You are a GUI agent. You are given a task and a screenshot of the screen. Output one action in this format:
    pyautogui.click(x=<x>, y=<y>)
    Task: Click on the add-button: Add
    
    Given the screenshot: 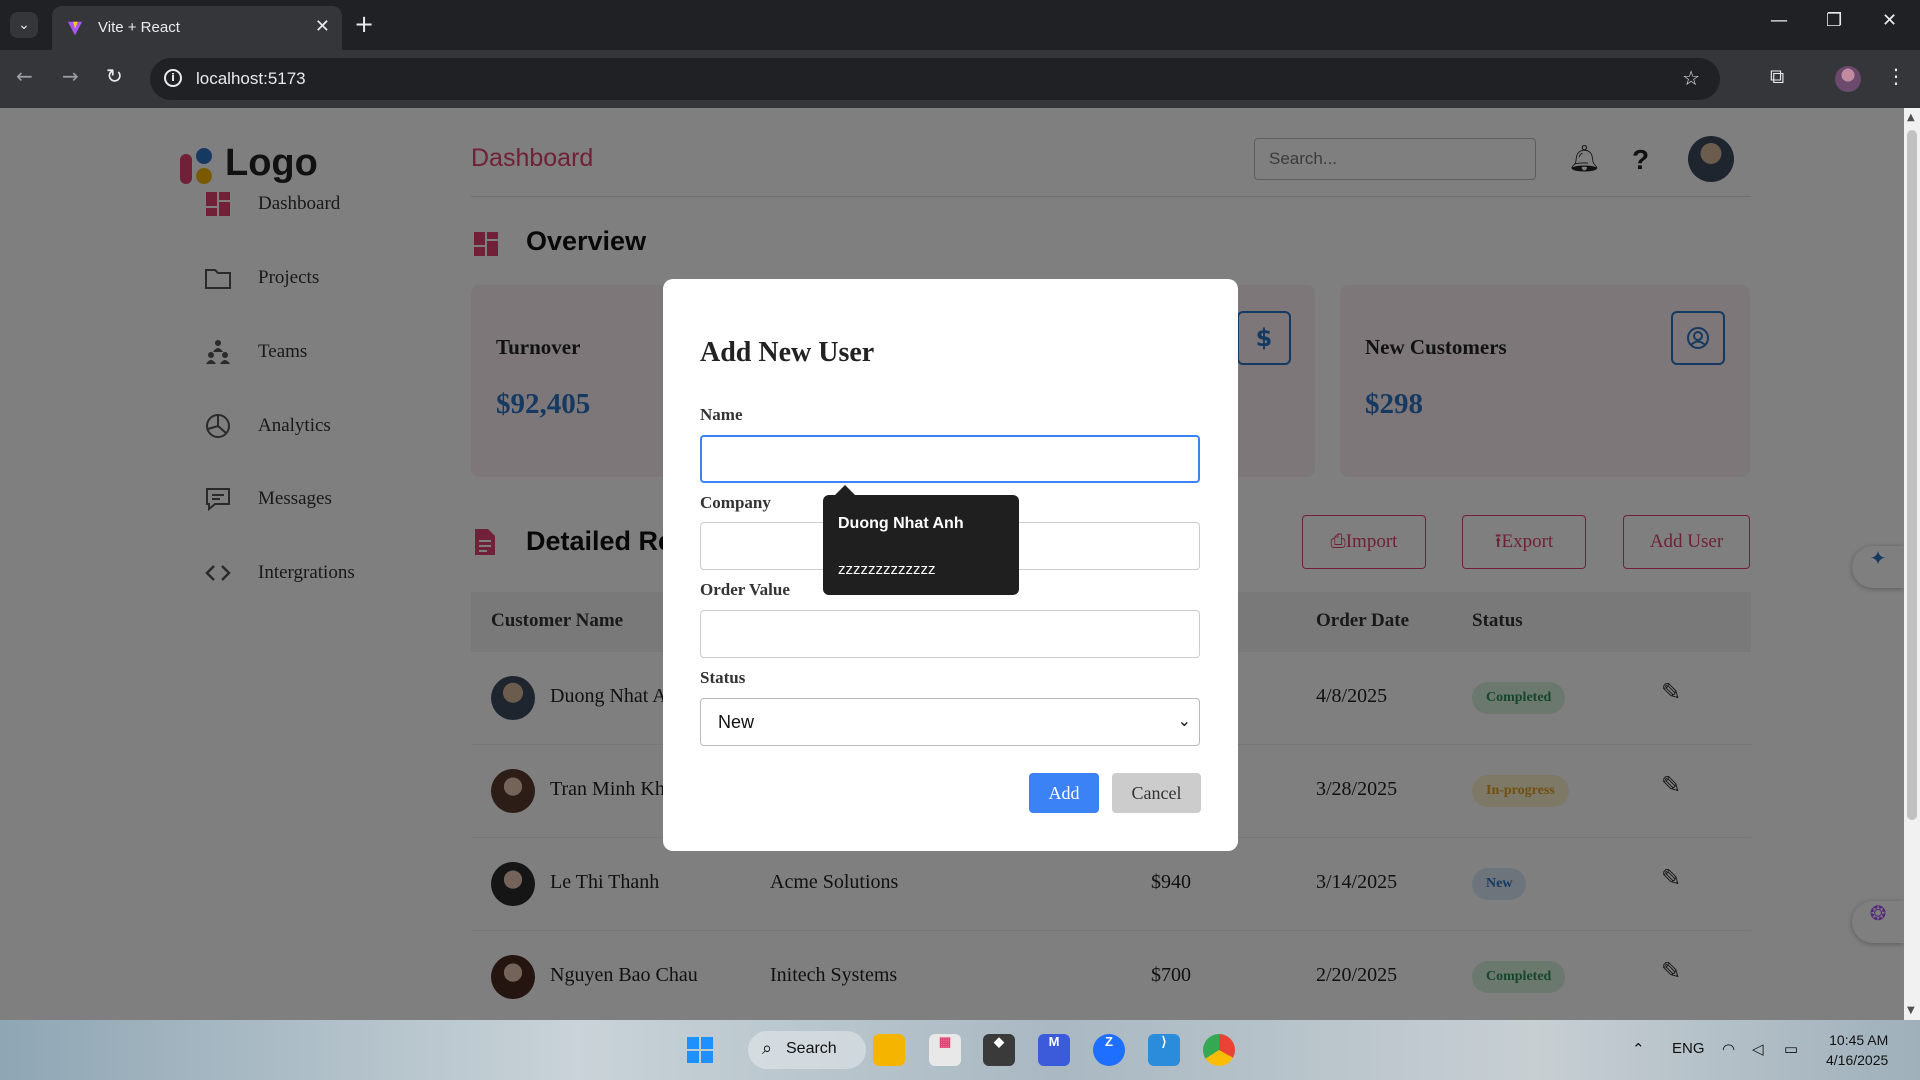 What is the action you would take?
    pyautogui.click(x=1064, y=793)
    